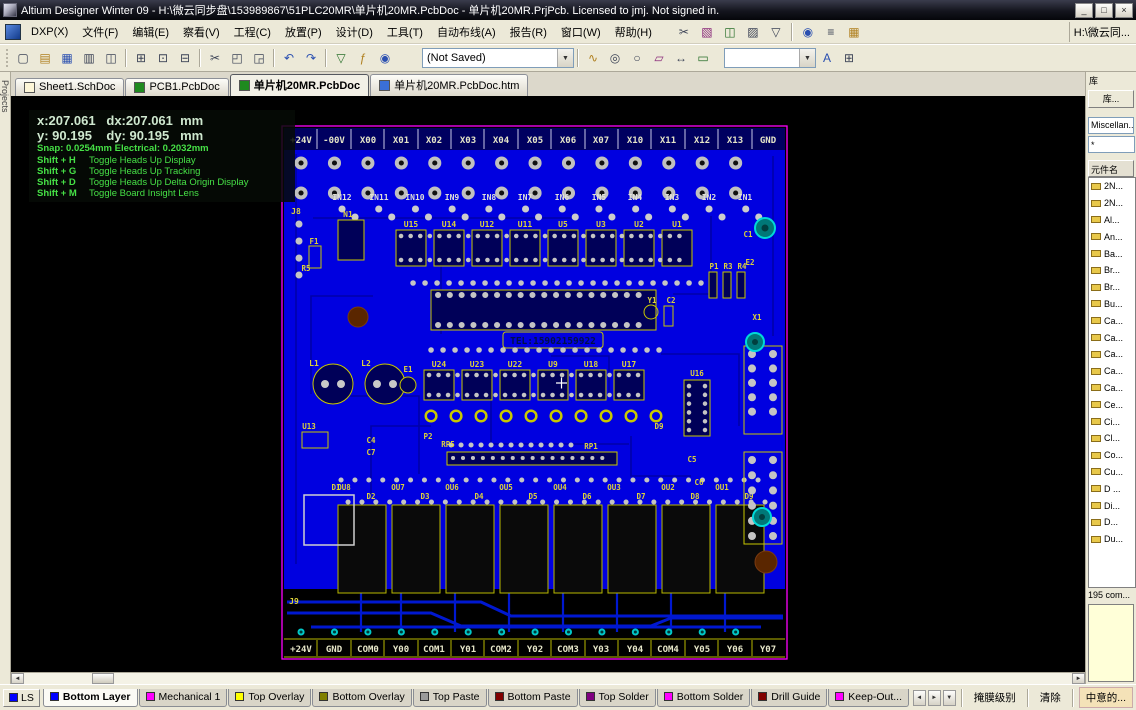  I want to click on menu-dxp: DXP(X), so click(49, 32).